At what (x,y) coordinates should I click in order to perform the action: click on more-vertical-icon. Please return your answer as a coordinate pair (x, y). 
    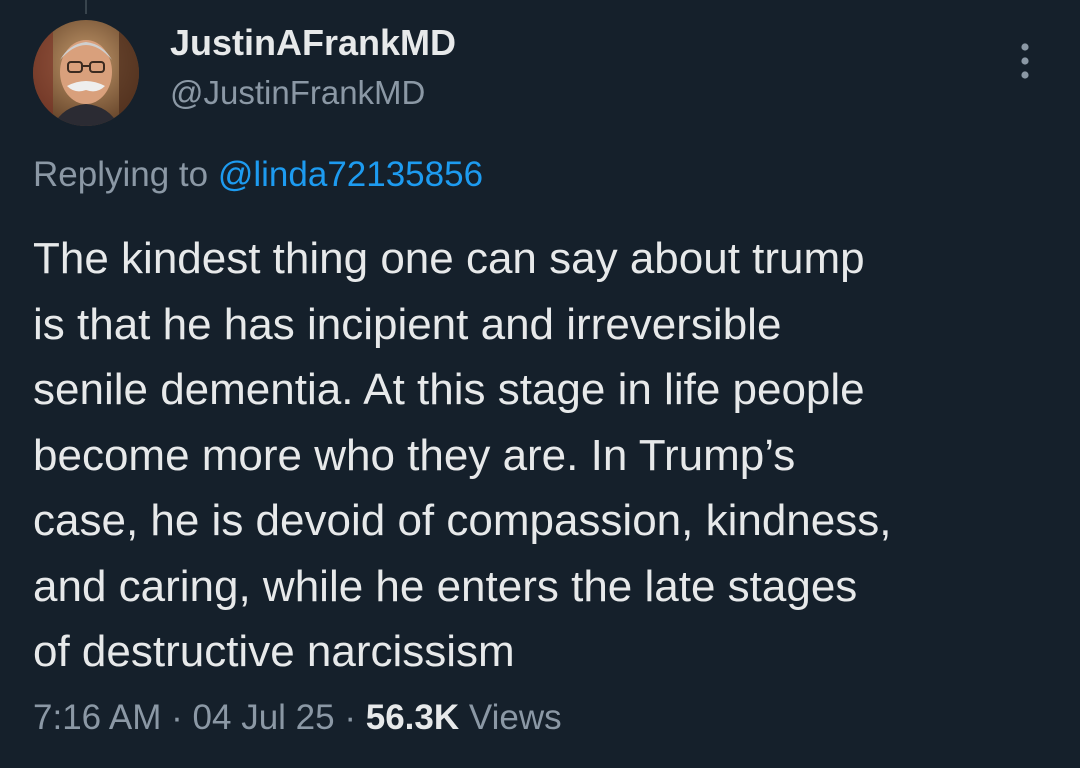
    Looking at the image, I should click on (1025, 61).